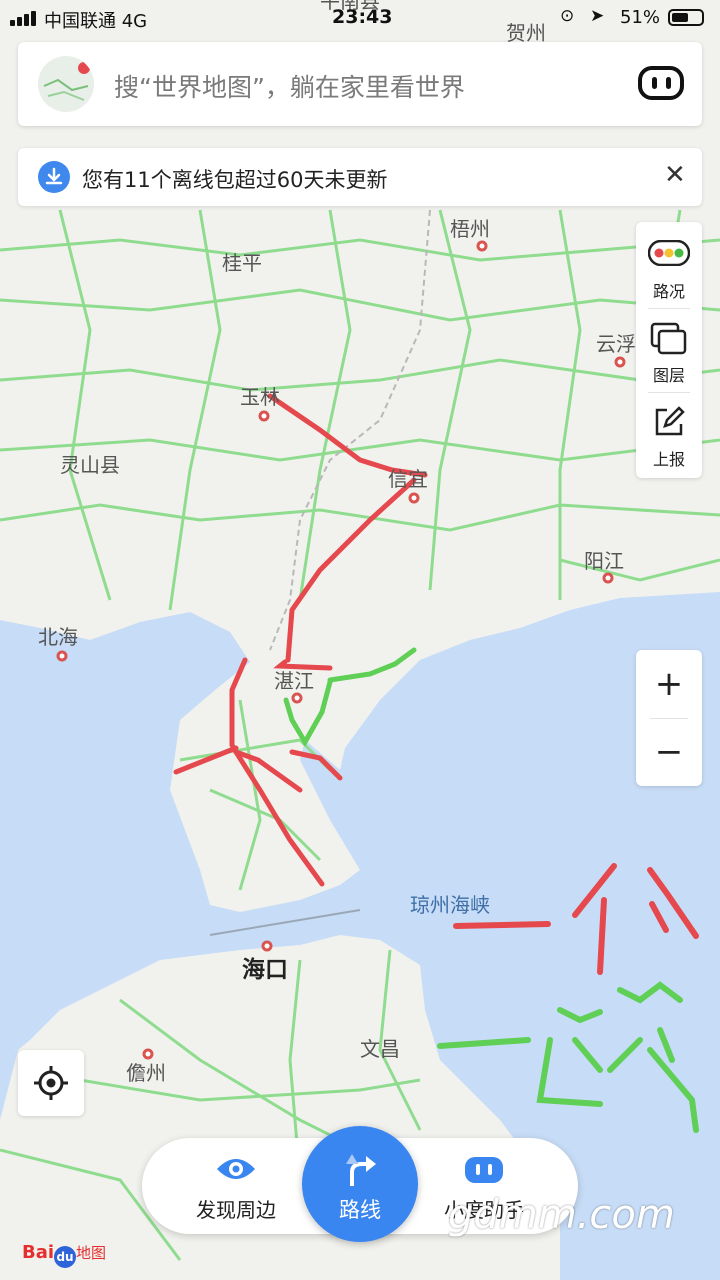 This screenshot has width=720, height=1280. Describe the element at coordinates (450, 905) in the screenshot. I see `strait-label: 琼州海峡` at that location.